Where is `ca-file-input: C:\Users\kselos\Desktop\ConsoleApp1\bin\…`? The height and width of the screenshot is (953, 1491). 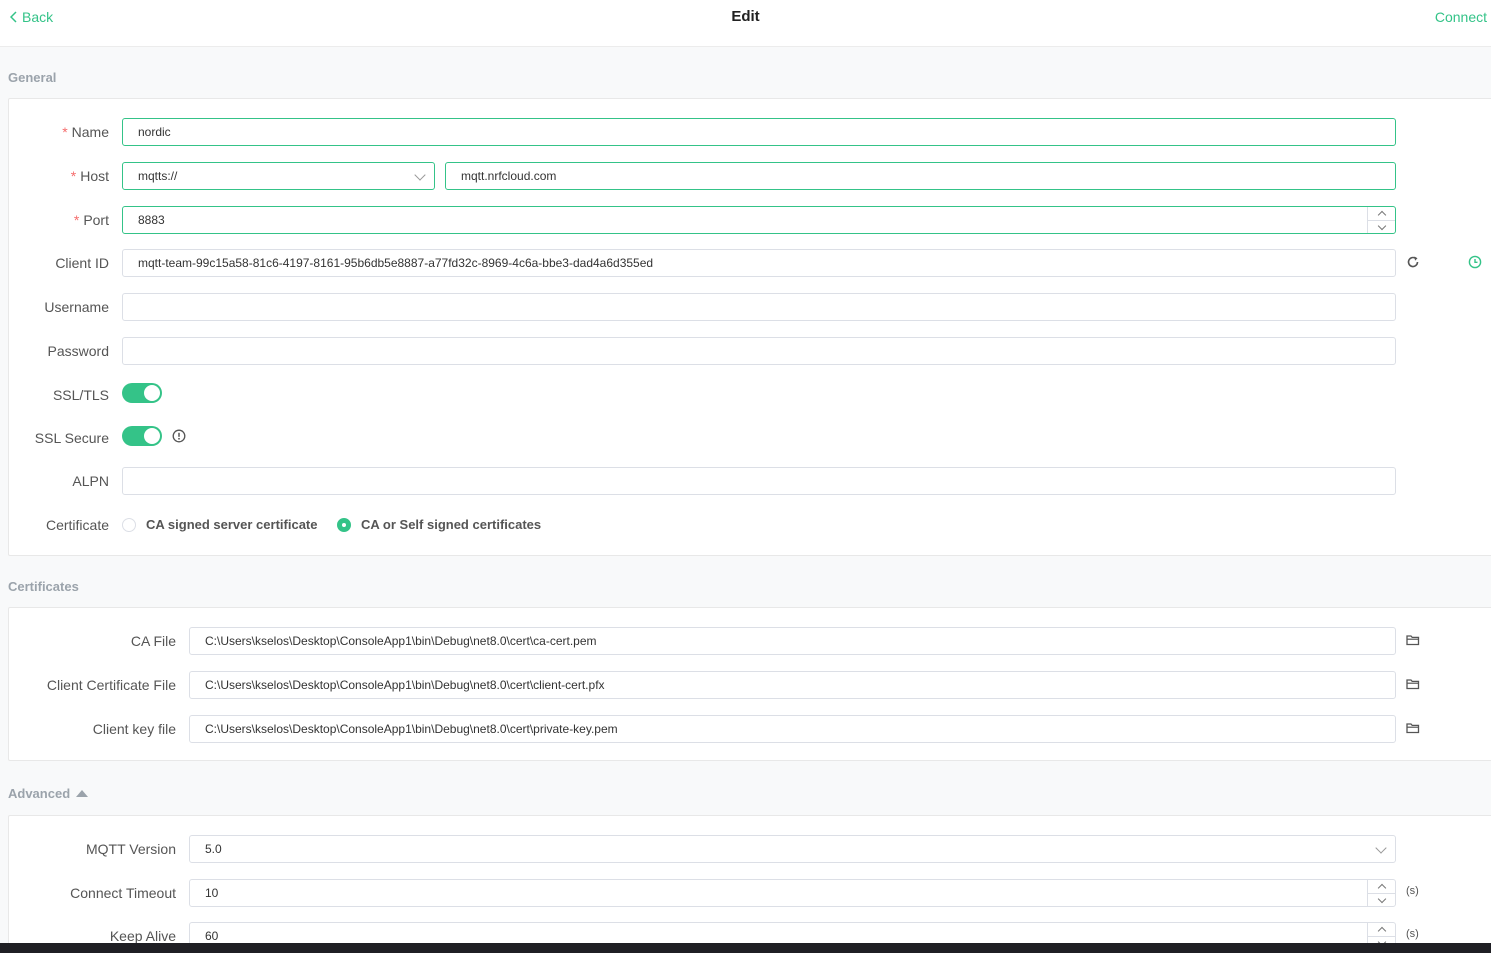 ca-file-input: C:\Users\kselos\Desktop\ConsoleApp1\bin\… is located at coordinates (792, 641).